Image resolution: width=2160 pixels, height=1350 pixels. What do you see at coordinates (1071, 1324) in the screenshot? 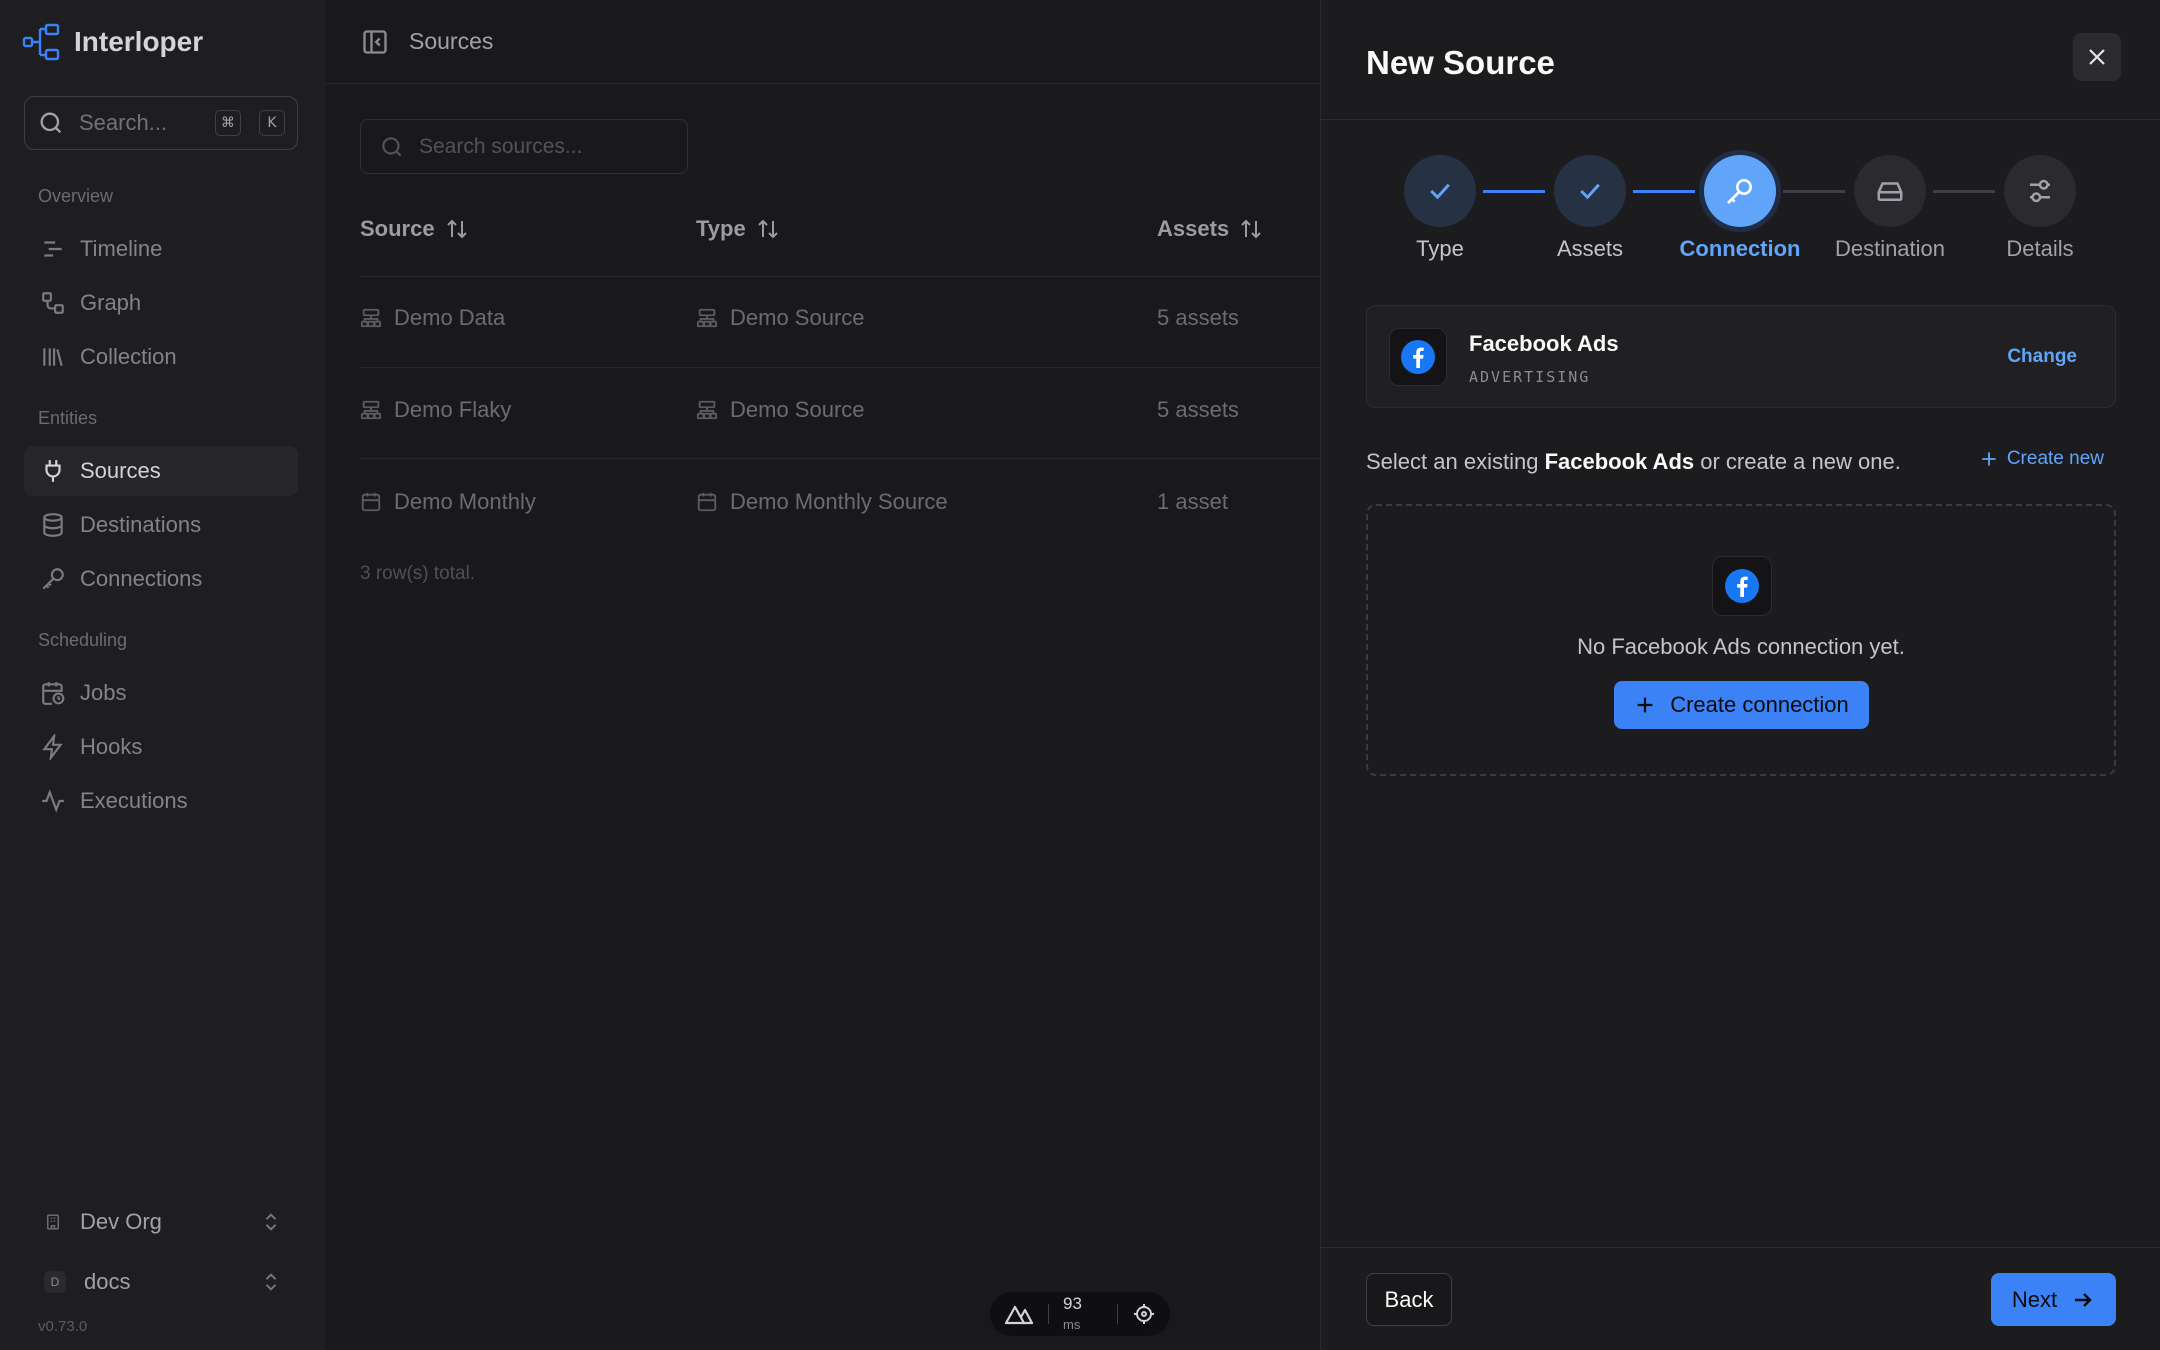
I see `perf-unit: ms` at bounding box center [1071, 1324].